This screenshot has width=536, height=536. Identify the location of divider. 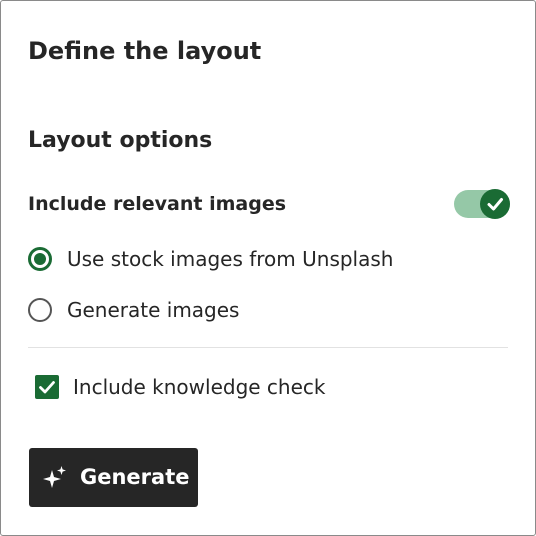
(268, 347).